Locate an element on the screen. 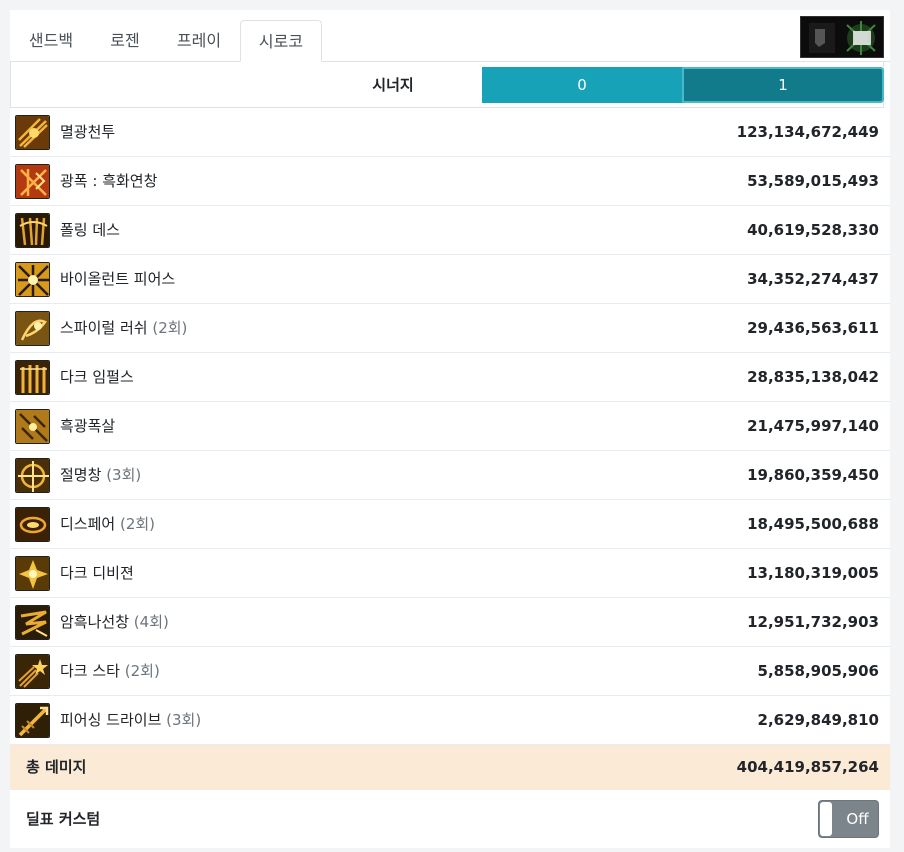 The width and height of the screenshot is (904, 852). skill-damage: 18,495,500,688 is located at coordinates (813, 524).